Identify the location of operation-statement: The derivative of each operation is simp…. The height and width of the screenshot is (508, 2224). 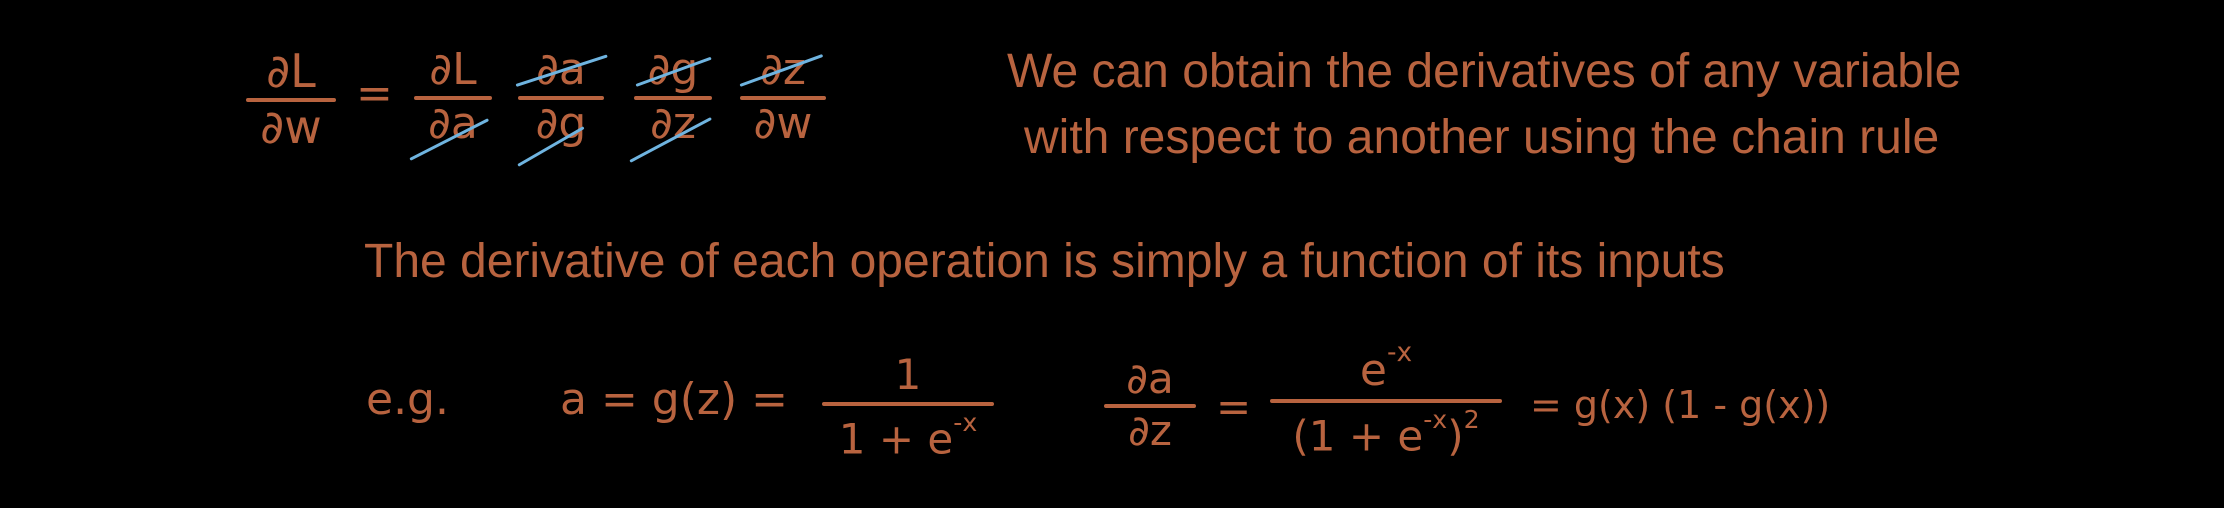
(1044, 261).